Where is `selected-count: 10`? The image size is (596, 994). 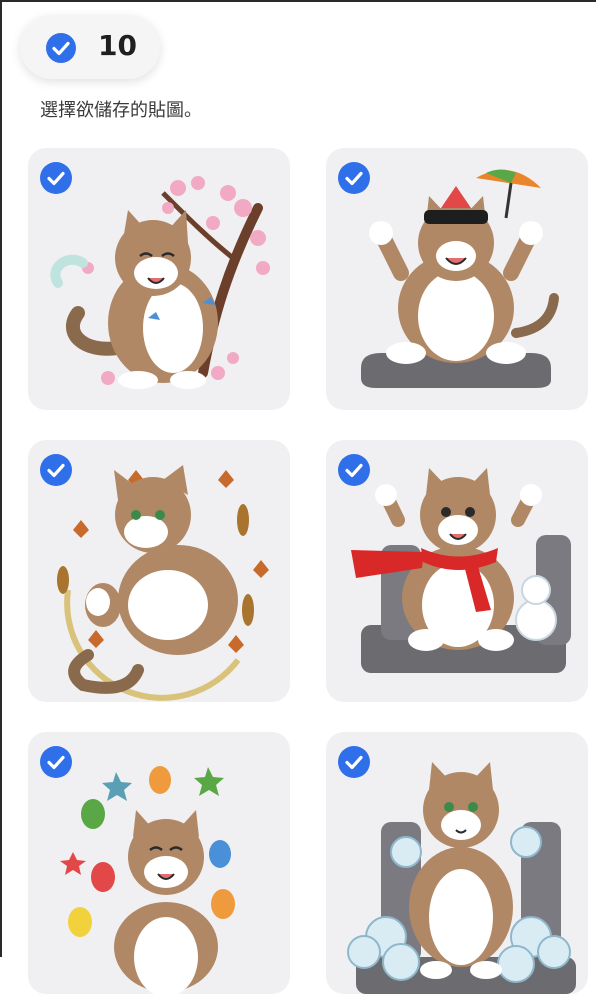
selected-count: 10 is located at coordinates (117, 45).